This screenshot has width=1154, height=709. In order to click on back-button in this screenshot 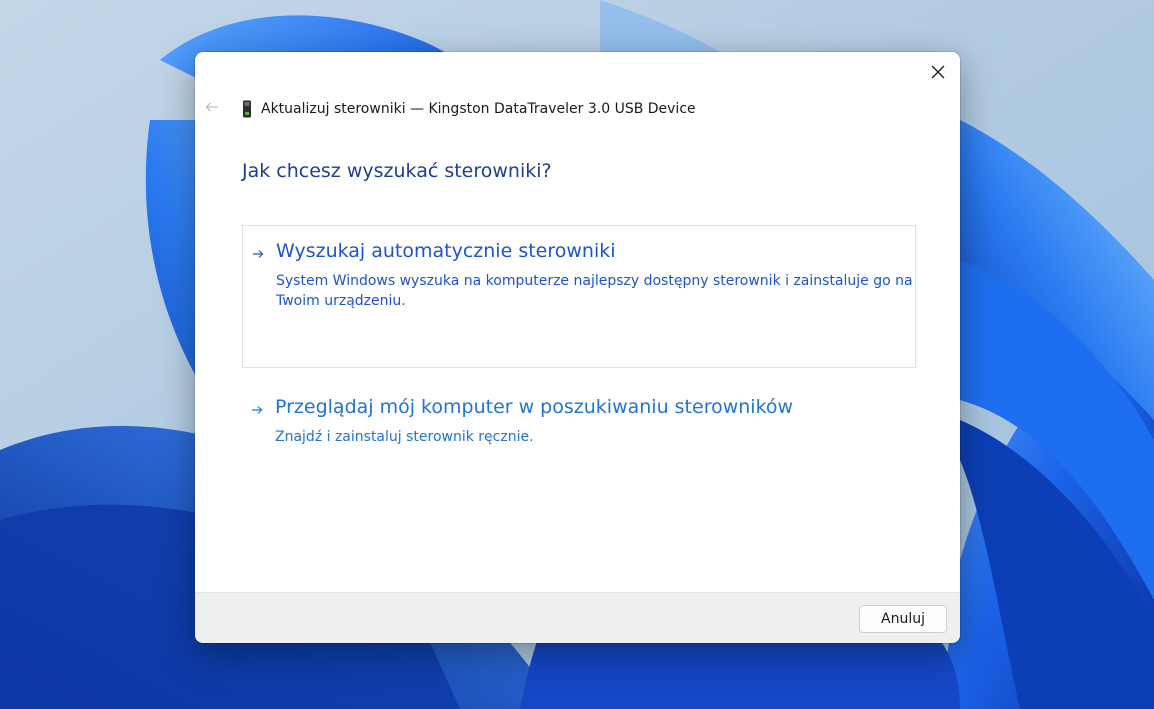, I will do `click(212, 107)`.